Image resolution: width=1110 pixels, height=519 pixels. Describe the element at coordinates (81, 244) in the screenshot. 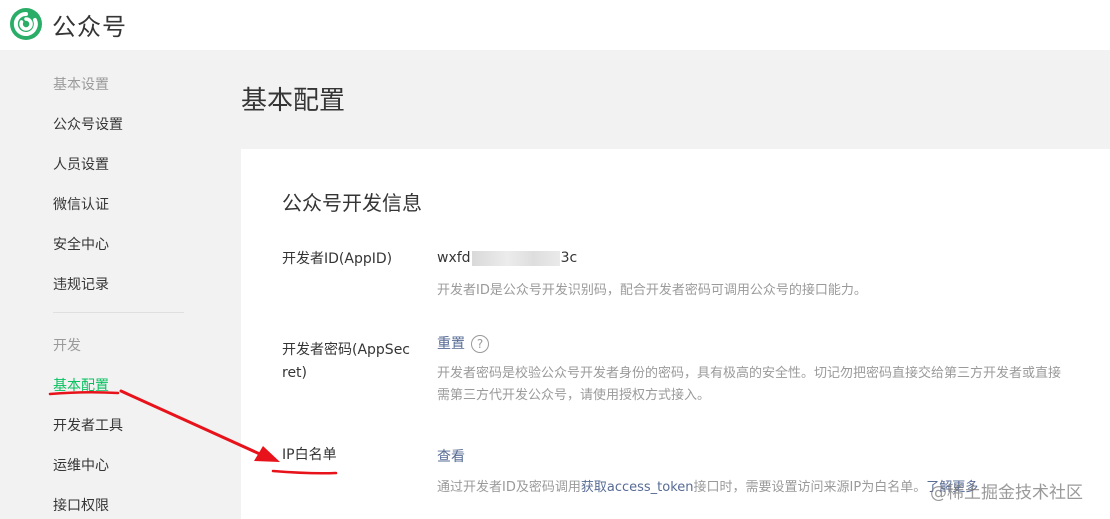

I see `sidebar-item-security: 安全中心` at that location.